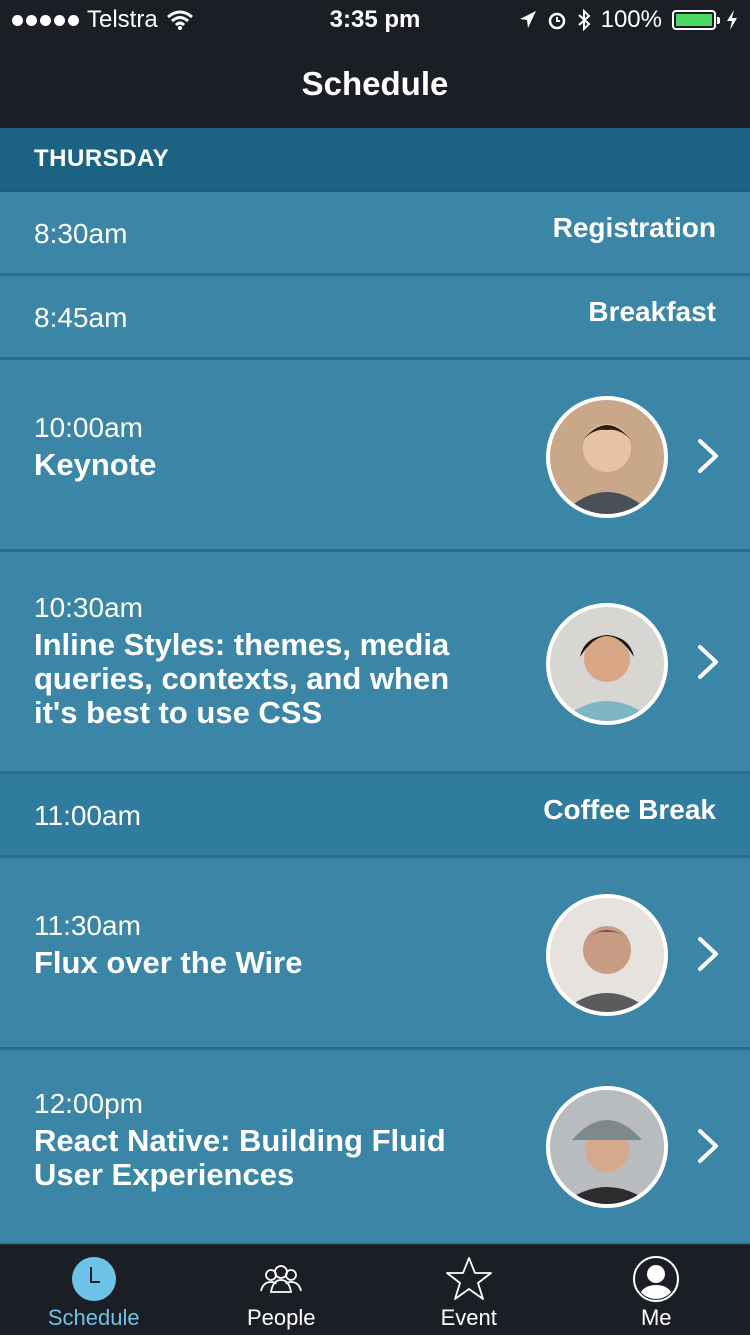  I want to click on day-label: THURSDAY, so click(101, 159).